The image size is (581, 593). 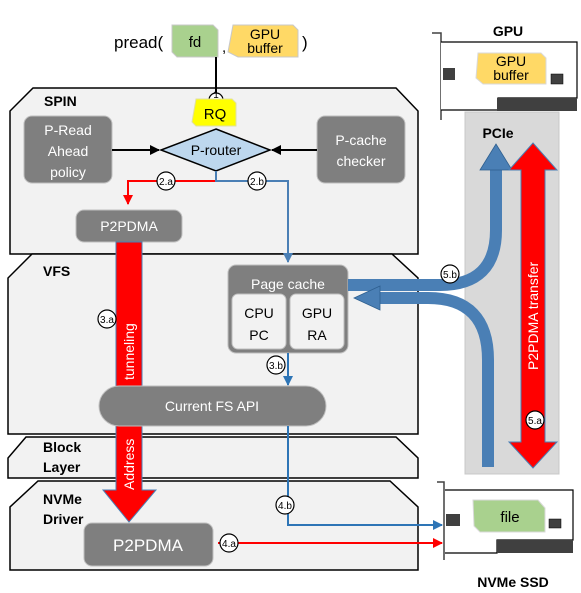 I want to click on gpu-card-pins, so click(x=537, y=104).